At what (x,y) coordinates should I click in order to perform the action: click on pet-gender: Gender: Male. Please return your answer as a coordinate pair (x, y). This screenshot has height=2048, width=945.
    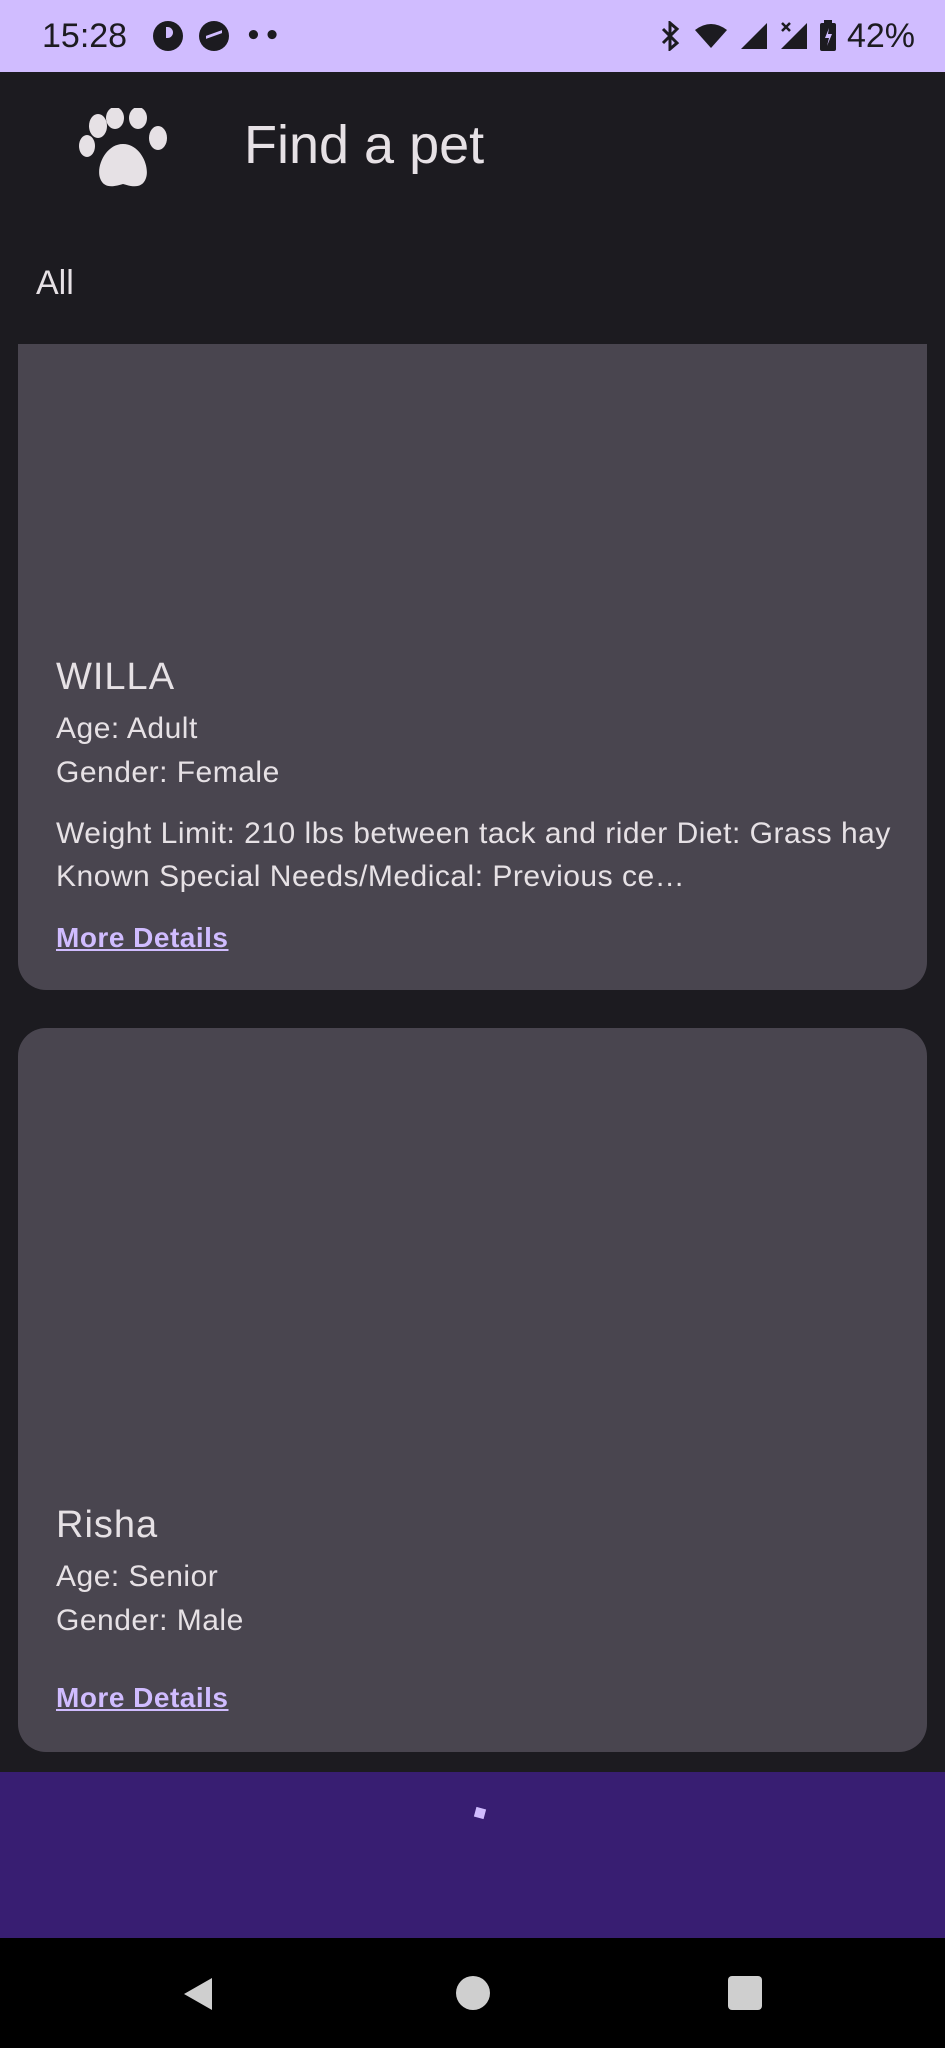
    Looking at the image, I should click on (150, 1620).